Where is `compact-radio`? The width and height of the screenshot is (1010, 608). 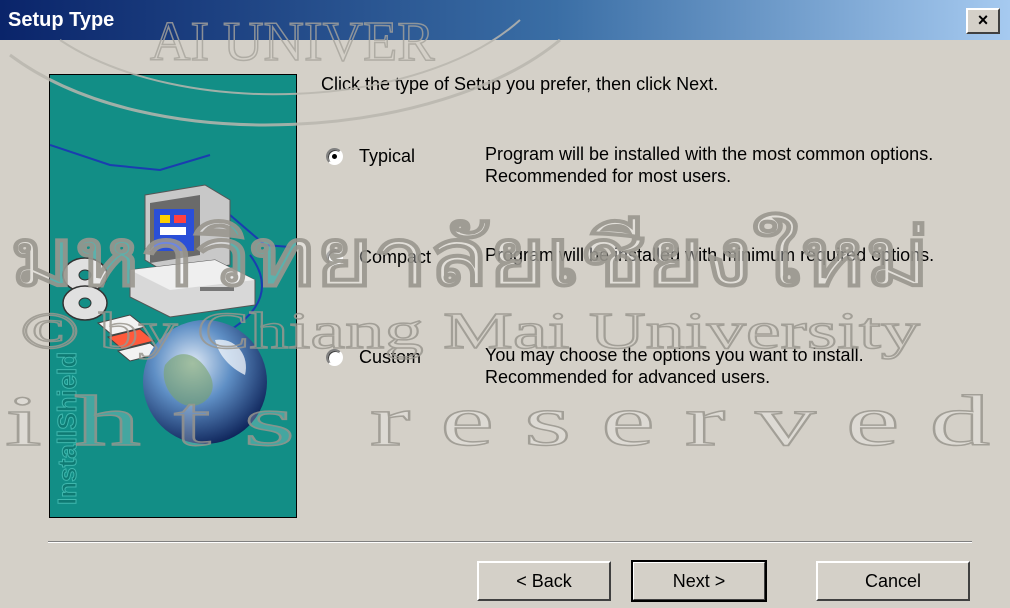
compact-radio is located at coordinates (334, 257).